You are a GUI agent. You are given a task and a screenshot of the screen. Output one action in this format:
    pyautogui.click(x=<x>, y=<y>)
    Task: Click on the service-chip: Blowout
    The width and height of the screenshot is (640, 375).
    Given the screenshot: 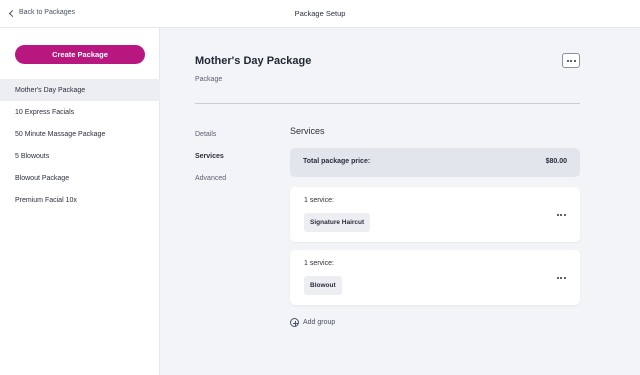 What is the action you would take?
    pyautogui.click(x=323, y=285)
    